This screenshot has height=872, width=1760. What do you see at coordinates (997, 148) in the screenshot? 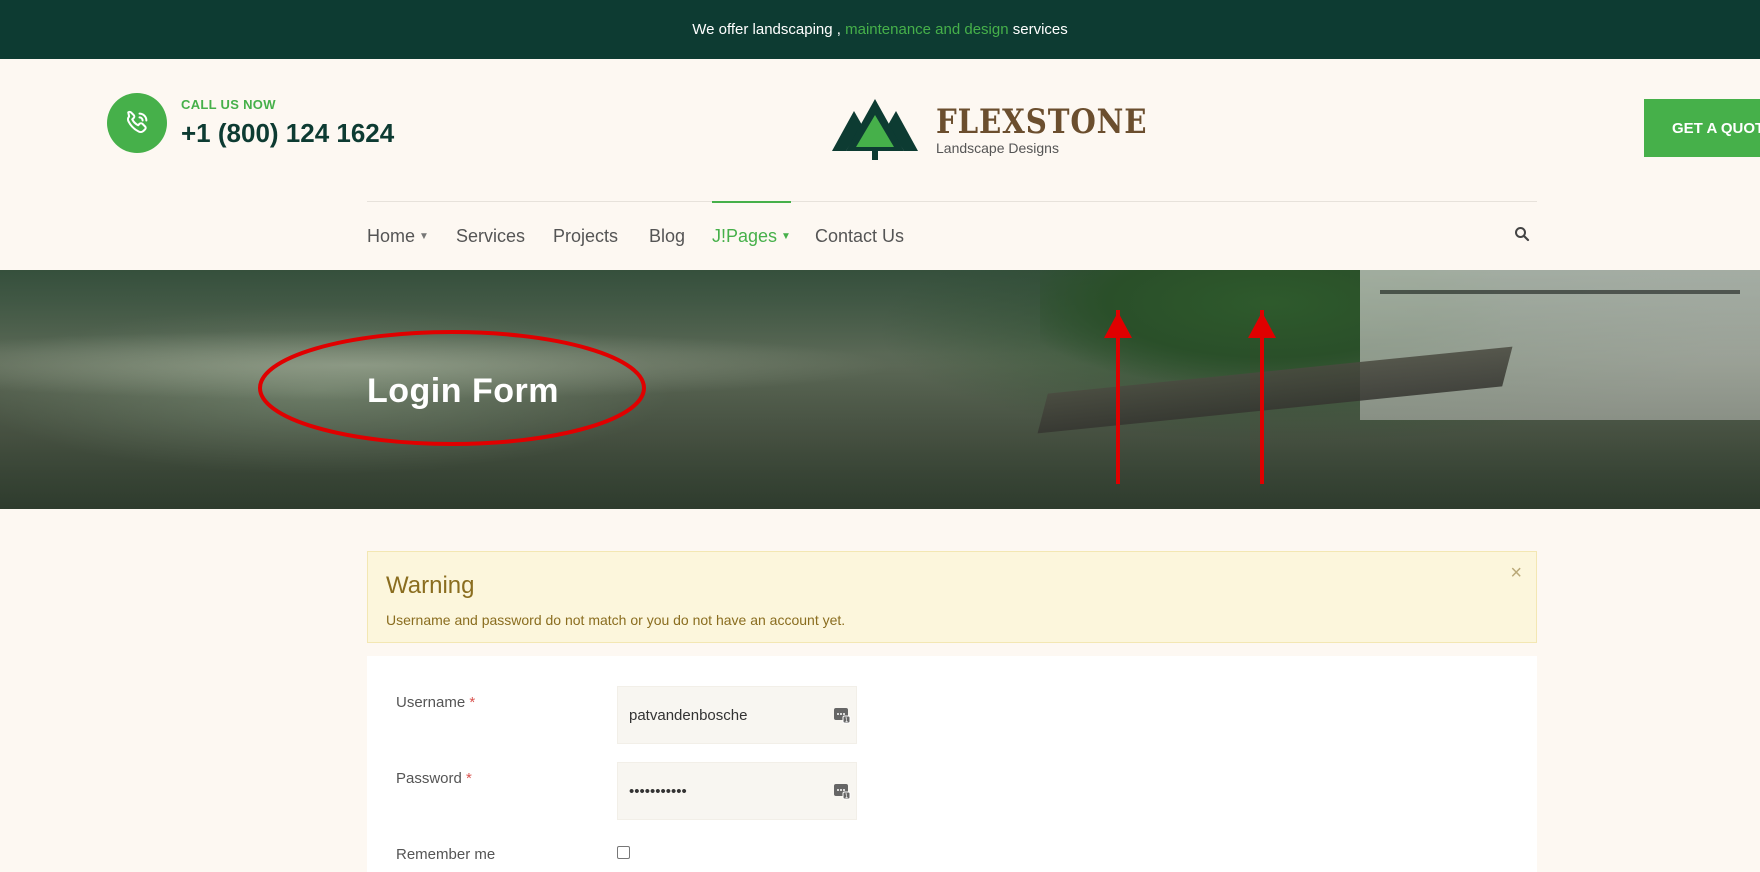
I see `logo-subtitle: Landscape Designs` at bounding box center [997, 148].